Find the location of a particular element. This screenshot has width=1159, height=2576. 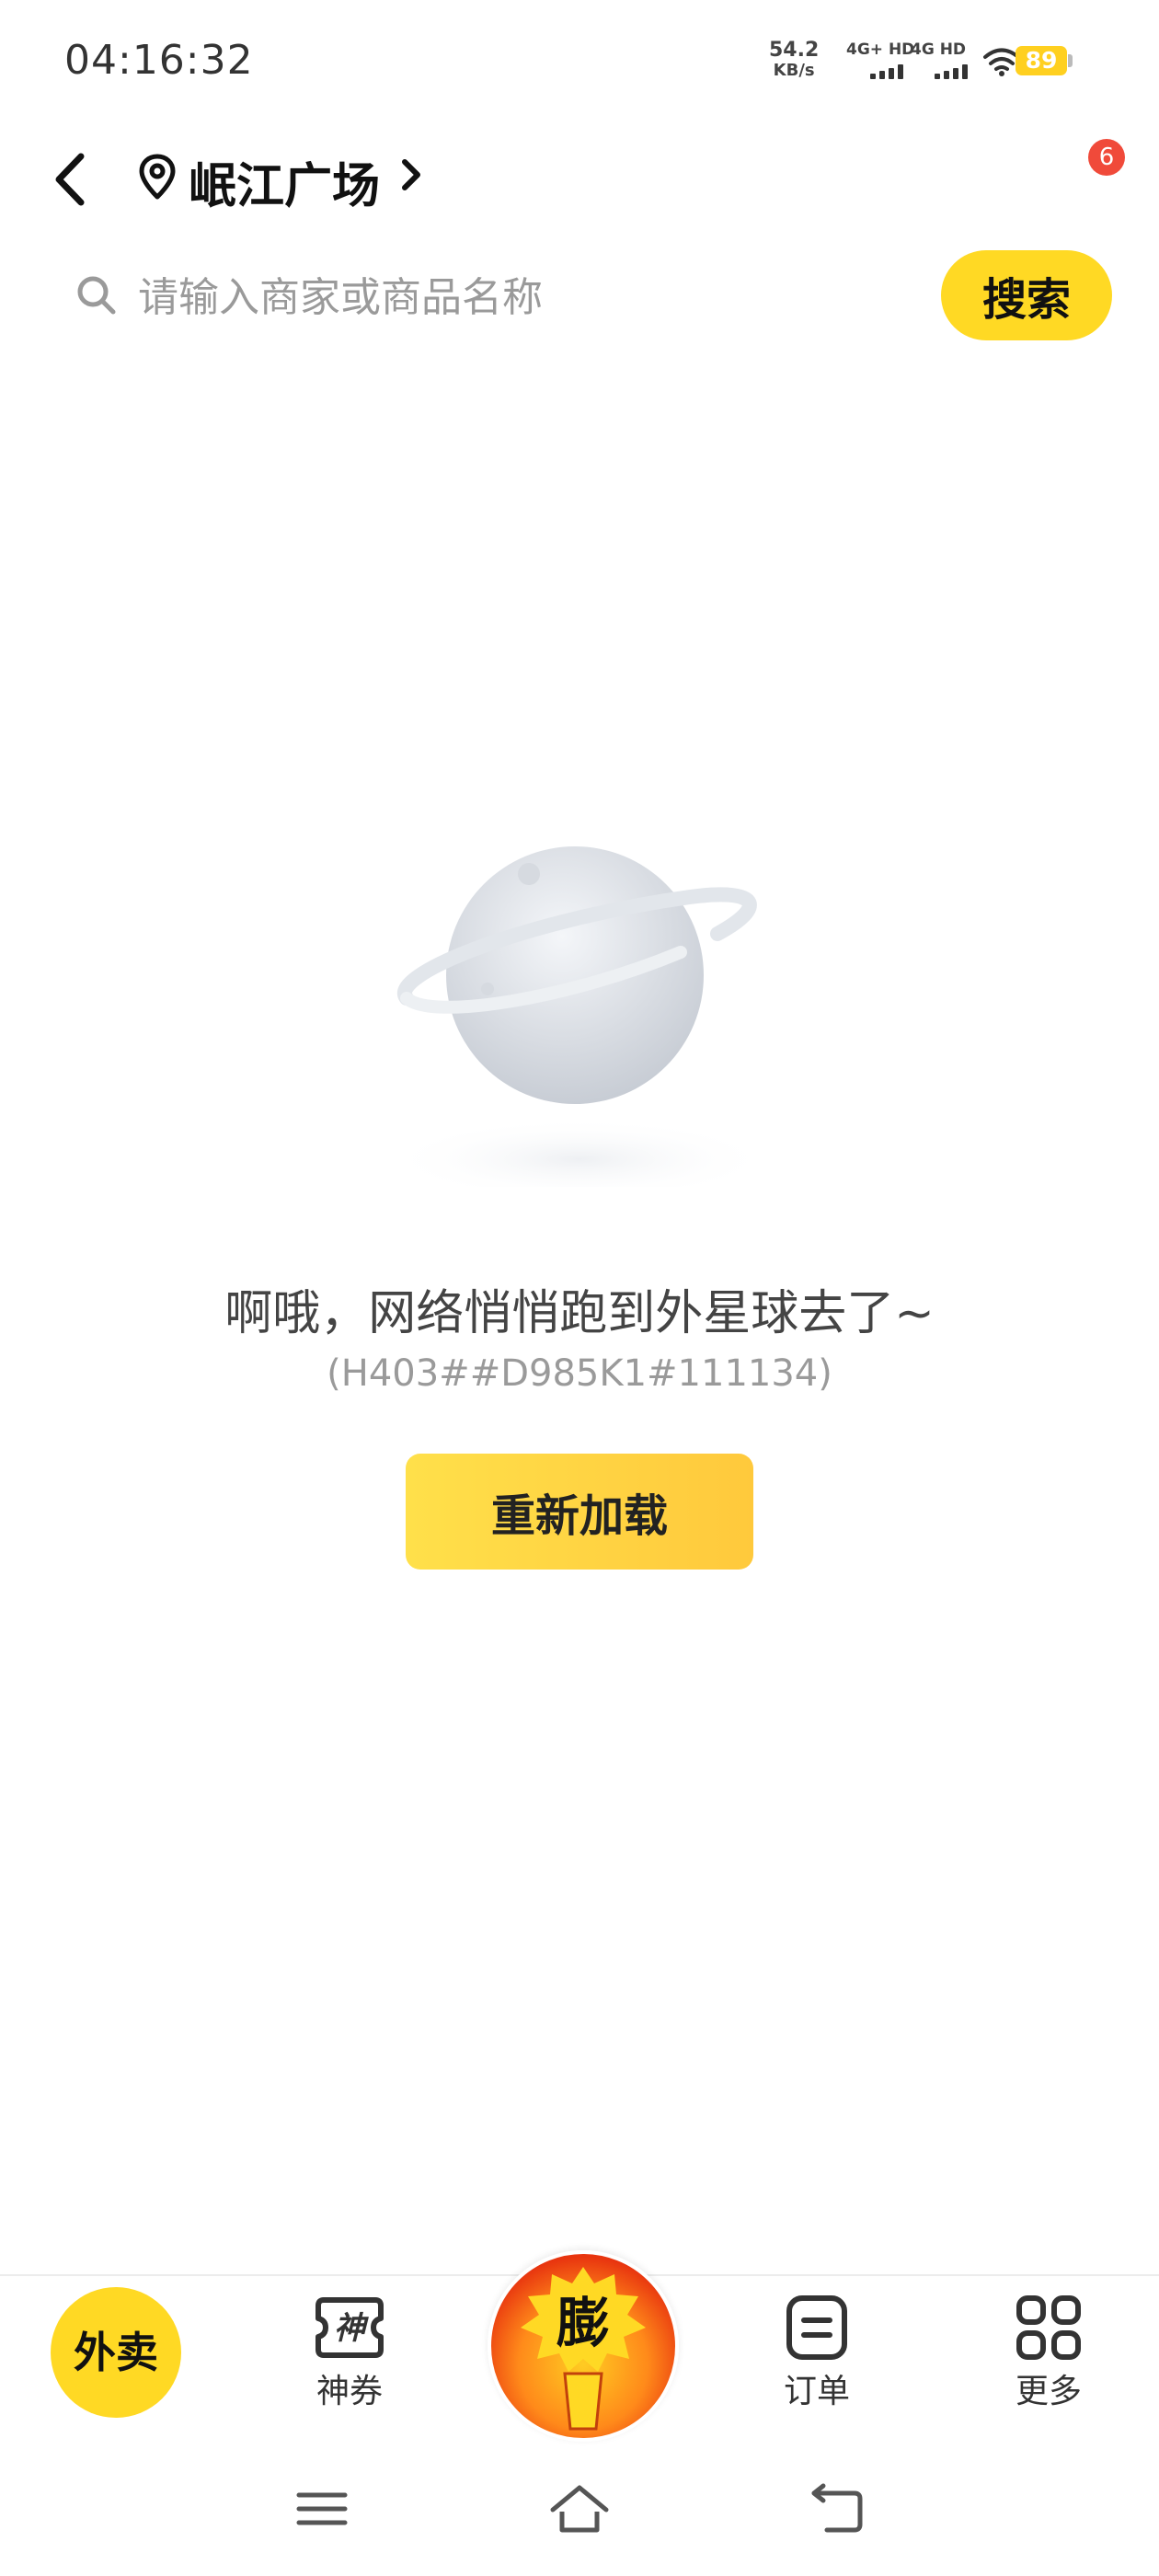

location-pin-icon is located at coordinates (157, 177).